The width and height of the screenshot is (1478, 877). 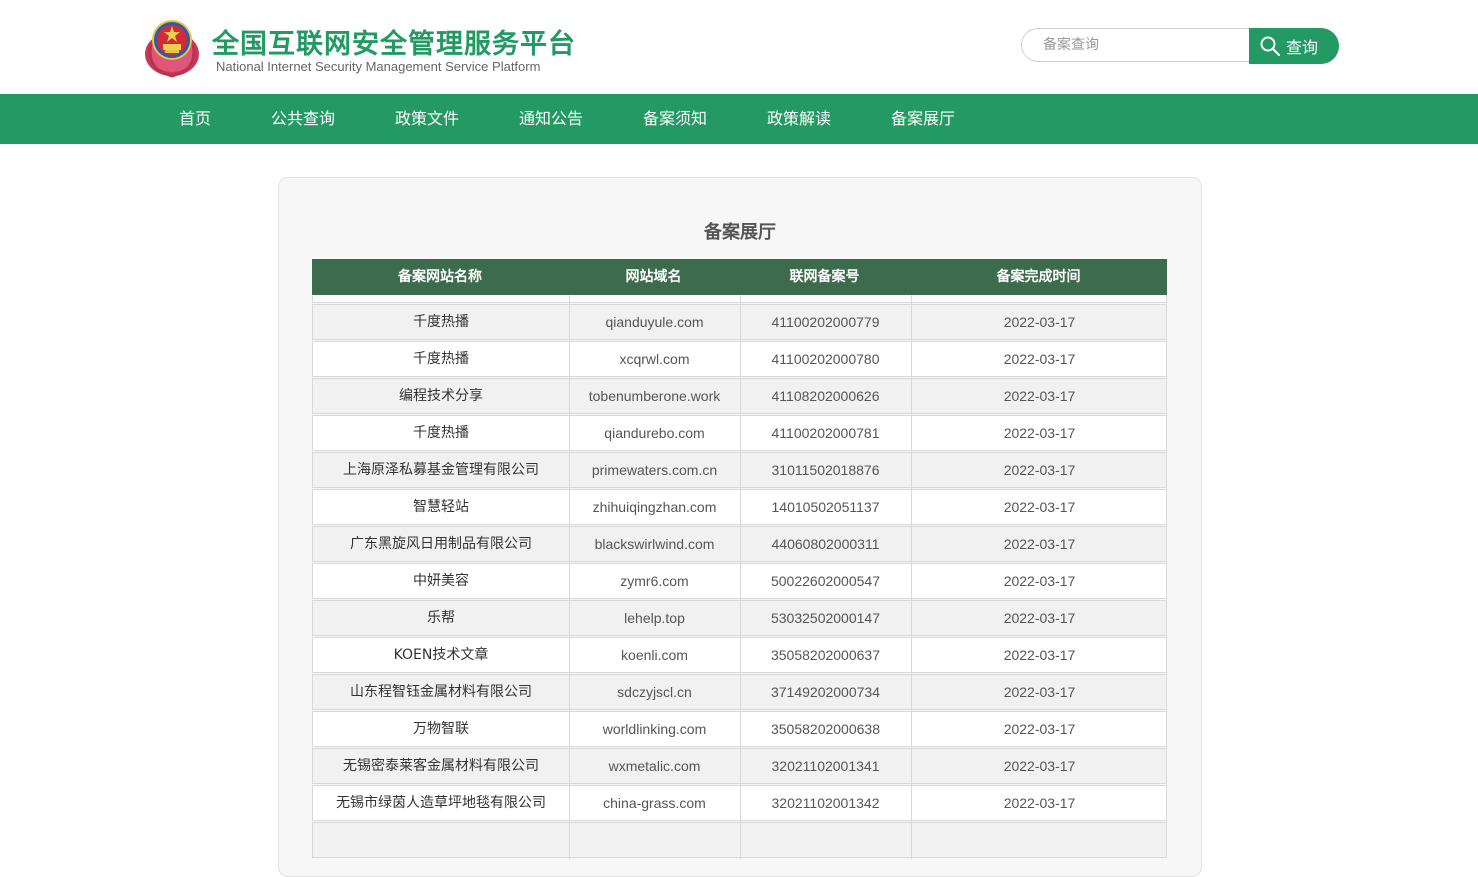 What do you see at coordinates (441, 507) in the screenshot?
I see `cell-site-name: 智慧轻站` at bounding box center [441, 507].